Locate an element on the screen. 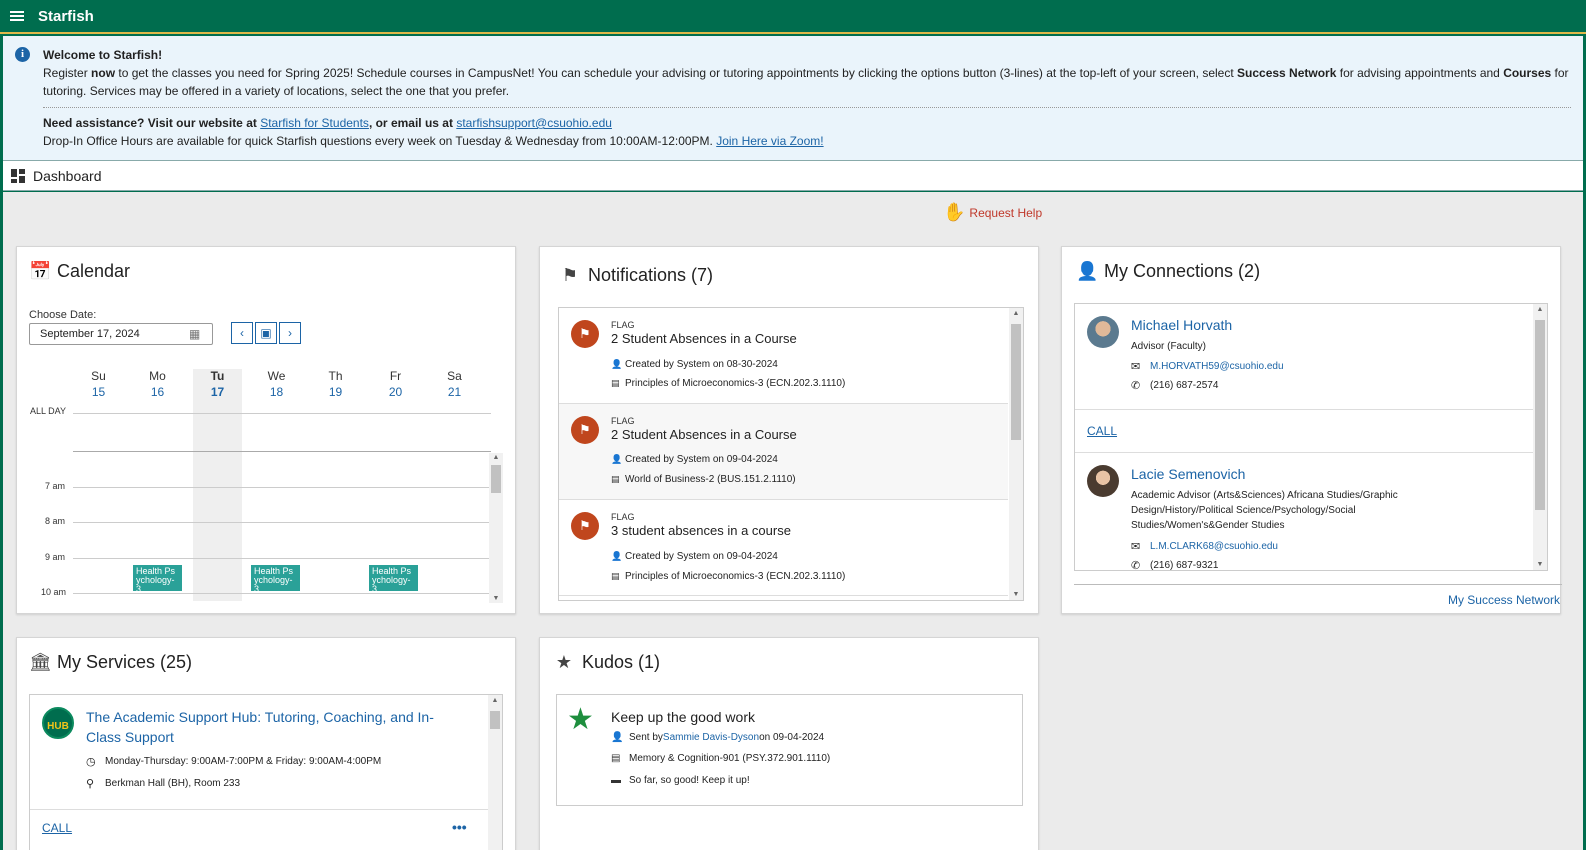 This screenshot has height=850, width=1586. day-header-sun: Su 15 is located at coordinates (98, 384).